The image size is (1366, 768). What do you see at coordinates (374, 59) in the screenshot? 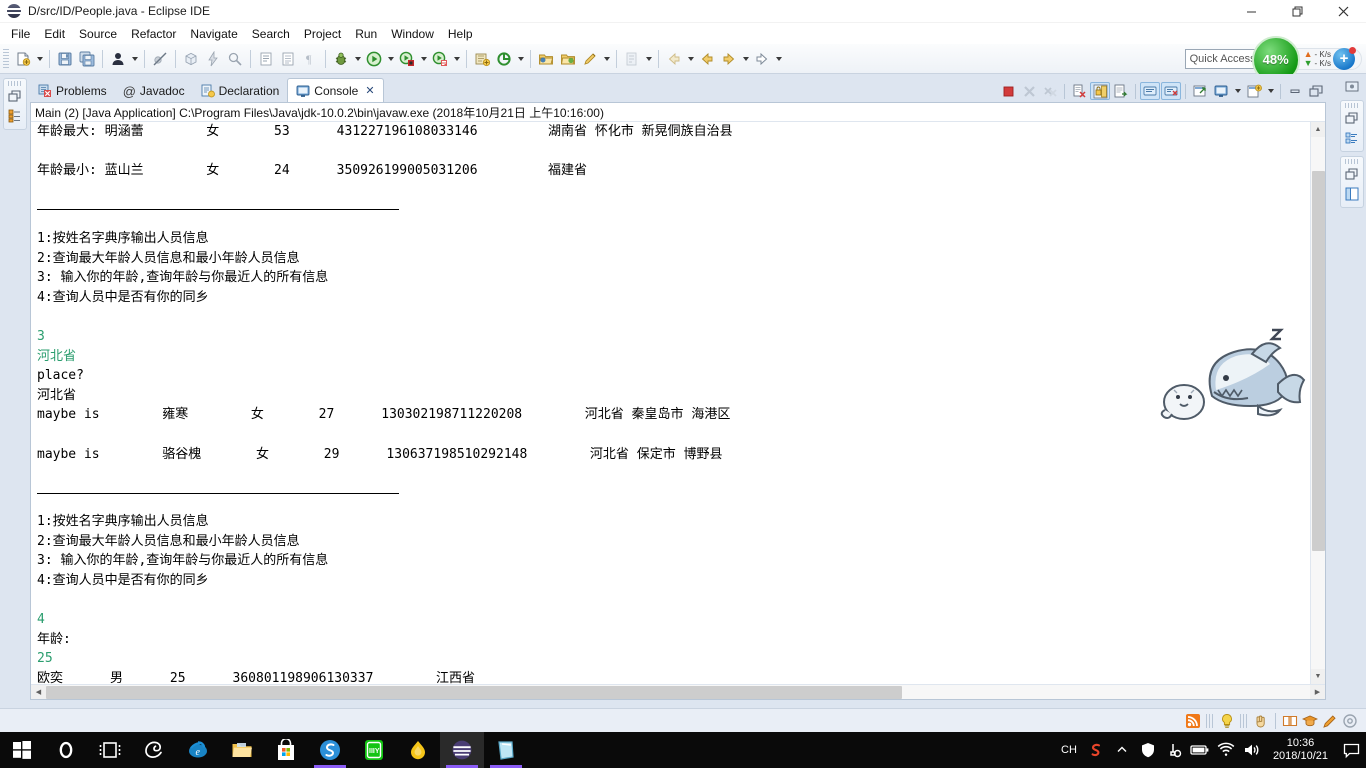
I see `run-play-icon` at bounding box center [374, 59].